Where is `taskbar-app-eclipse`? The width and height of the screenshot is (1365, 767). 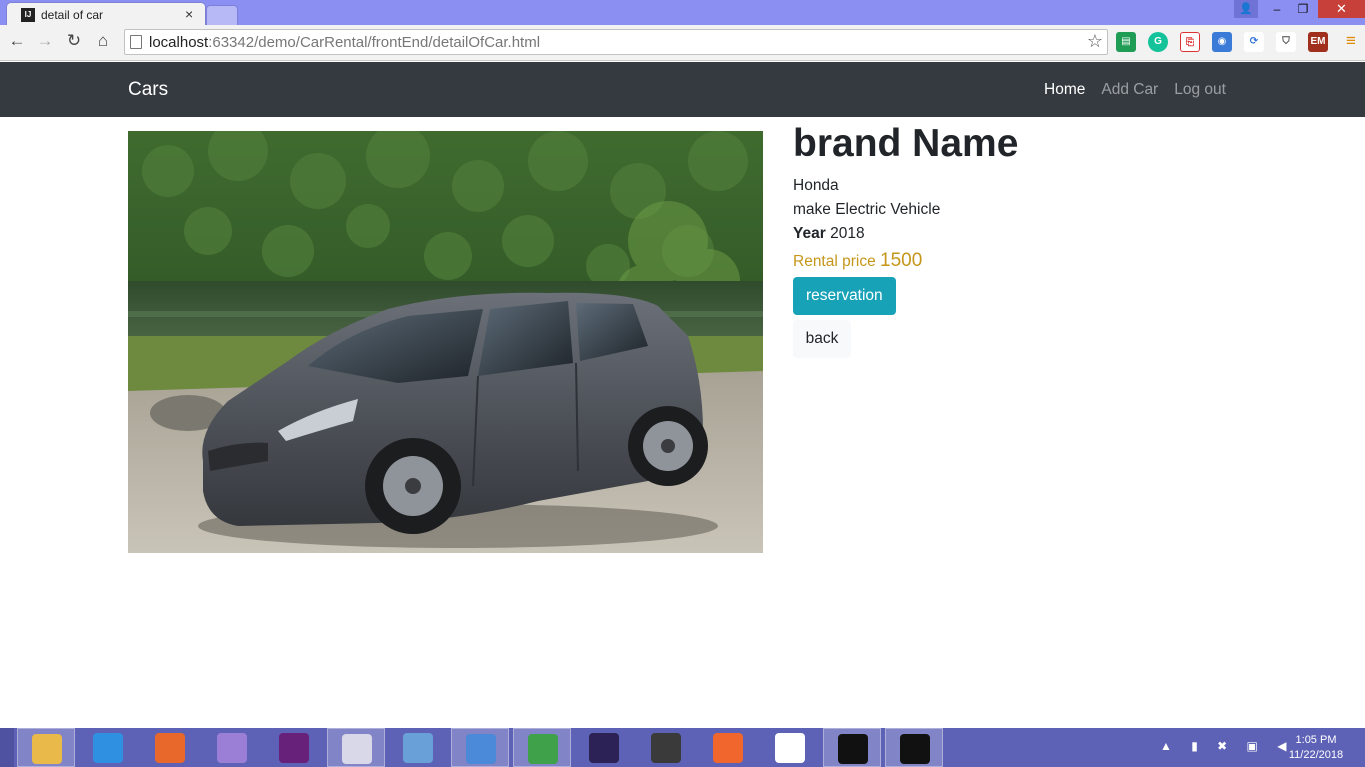
taskbar-app-eclipse is located at coordinates (604, 747).